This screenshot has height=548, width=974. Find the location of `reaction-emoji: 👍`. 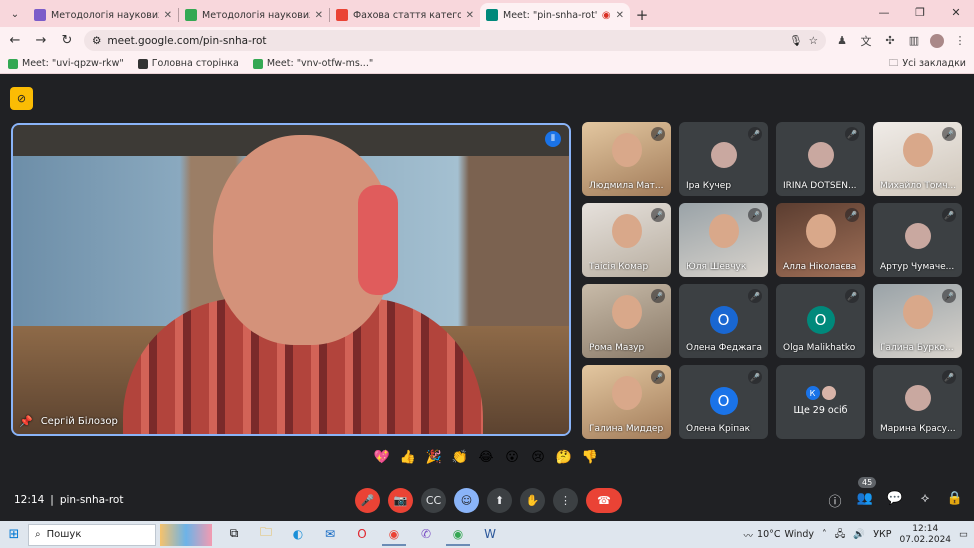

reaction-emoji: 👍 is located at coordinates (408, 457).